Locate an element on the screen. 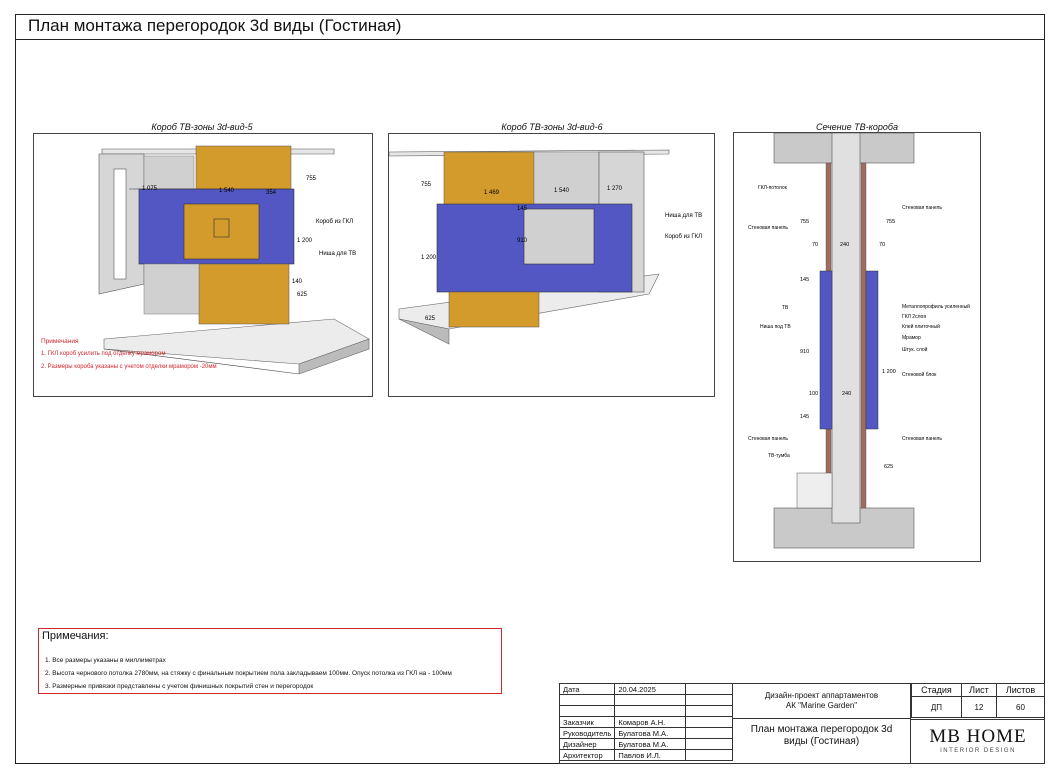 The width and height of the screenshot is (1050, 771). project-line-1: Дизайн-проект аппартаментов is located at coordinates (821, 695).